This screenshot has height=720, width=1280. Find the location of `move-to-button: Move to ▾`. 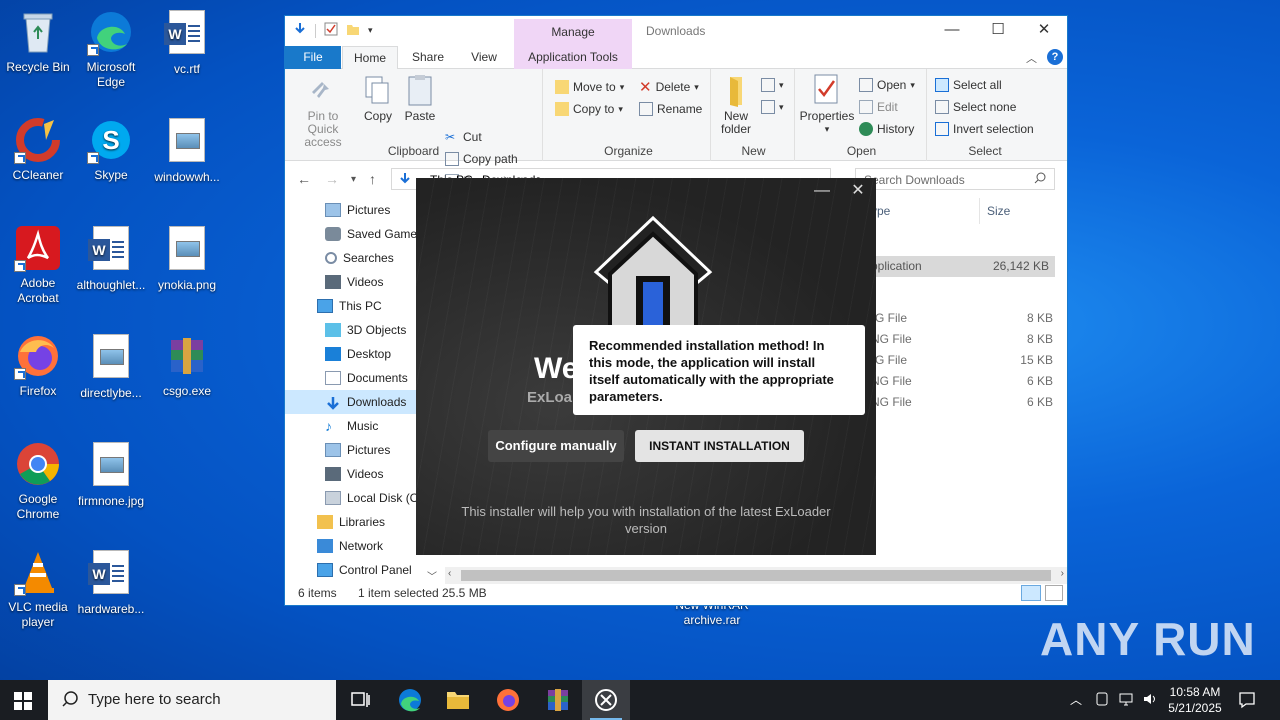

move-to-button: Move to ▾ is located at coordinates (589, 87).